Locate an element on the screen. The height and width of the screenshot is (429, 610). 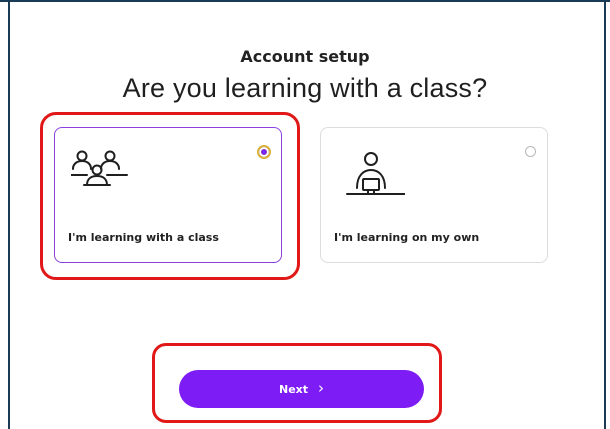
option-card-own: I'm learning on my own is located at coordinates (434, 195).